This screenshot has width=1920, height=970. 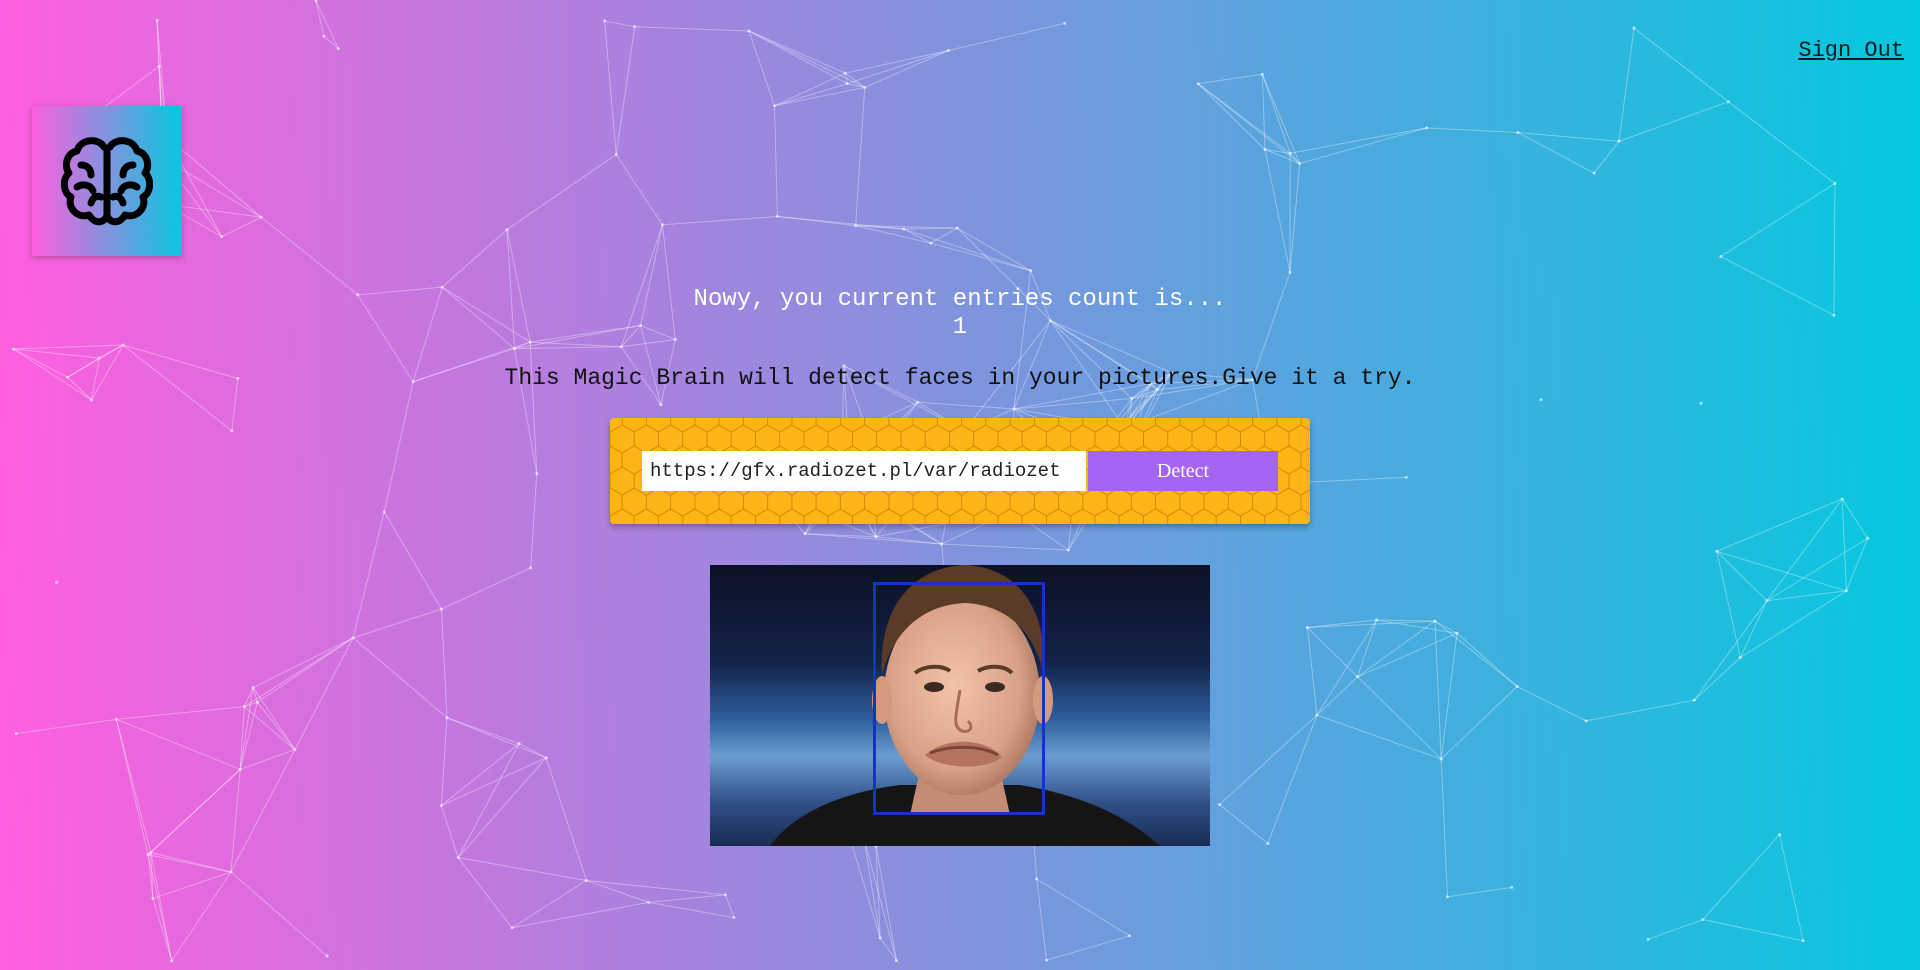 I want to click on entries-count: 1, so click(x=960, y=327).